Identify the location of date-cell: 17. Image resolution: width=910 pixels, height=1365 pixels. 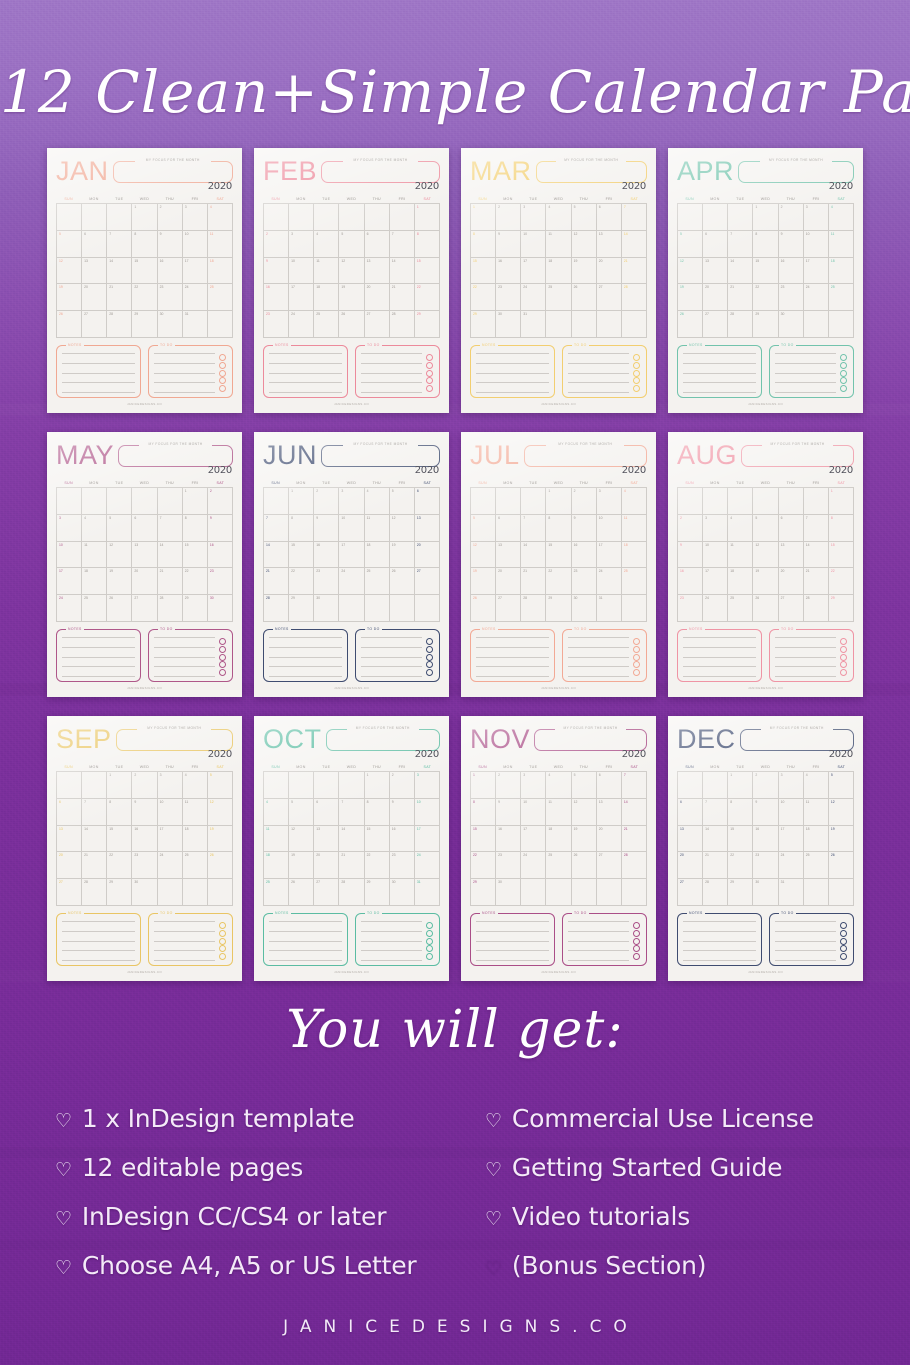
(791, 839).